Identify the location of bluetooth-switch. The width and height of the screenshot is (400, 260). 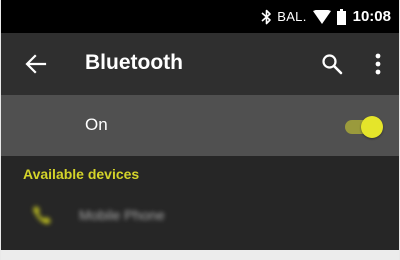
(364, 127).